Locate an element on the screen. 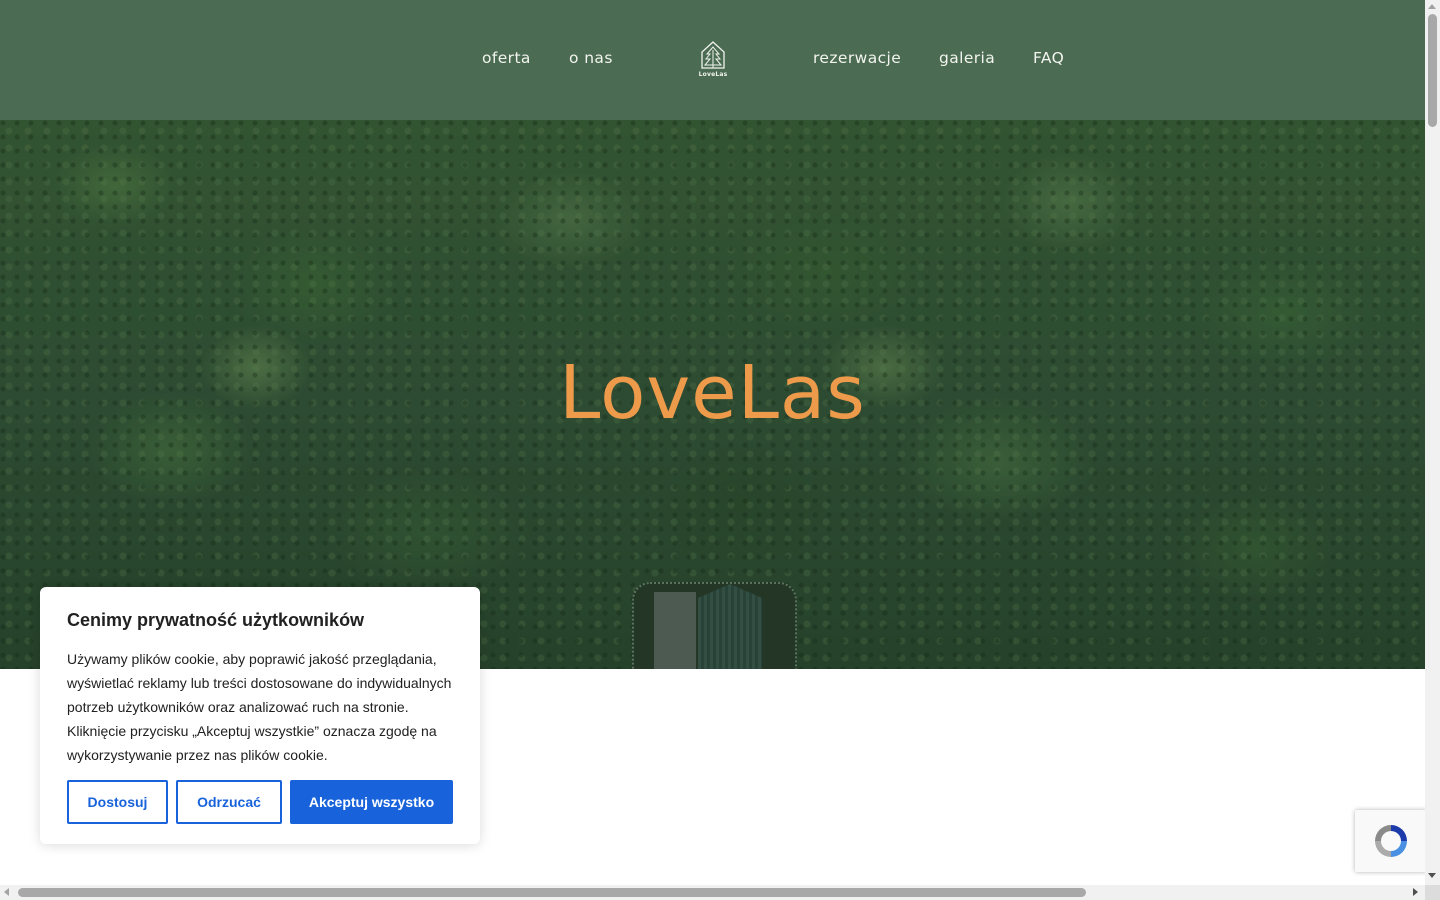  site-logo: LoveLas is located at coordinates (713, 61).